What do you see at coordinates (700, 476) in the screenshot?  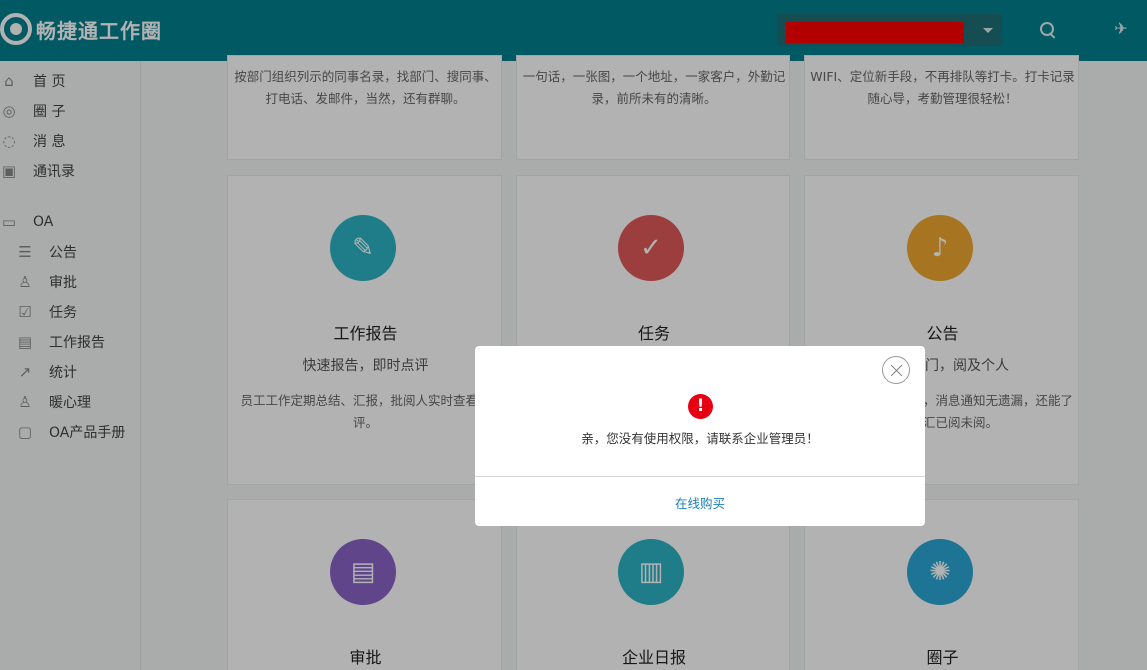 I see `dialog-divider` at bounding box center [700, 476].